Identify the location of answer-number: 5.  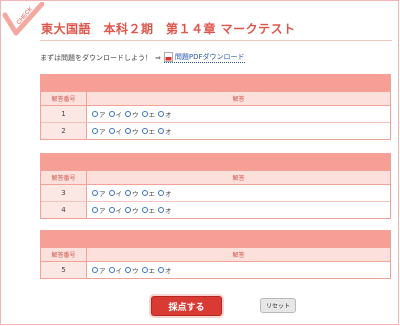
(64, 270).